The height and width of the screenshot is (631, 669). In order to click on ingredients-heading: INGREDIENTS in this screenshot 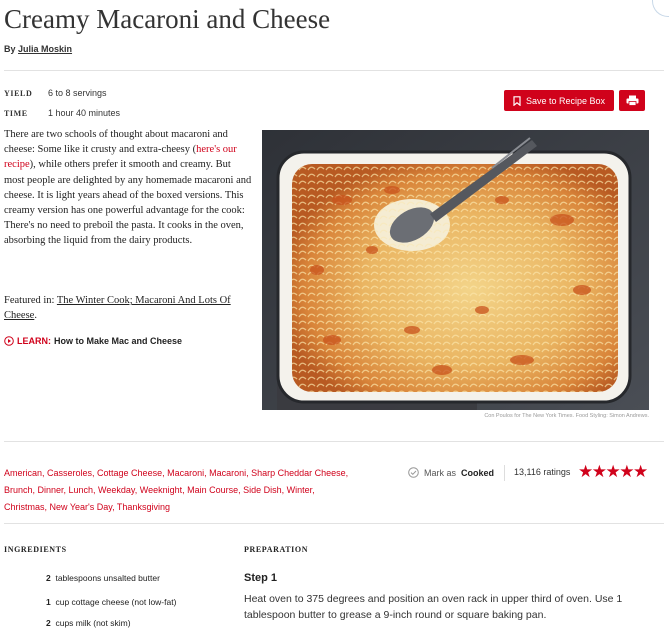, I will do `click(35, 549)`.